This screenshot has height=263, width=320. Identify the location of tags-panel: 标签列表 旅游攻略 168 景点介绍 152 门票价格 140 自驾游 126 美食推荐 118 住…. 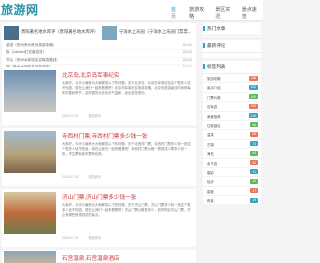
(232, 133).